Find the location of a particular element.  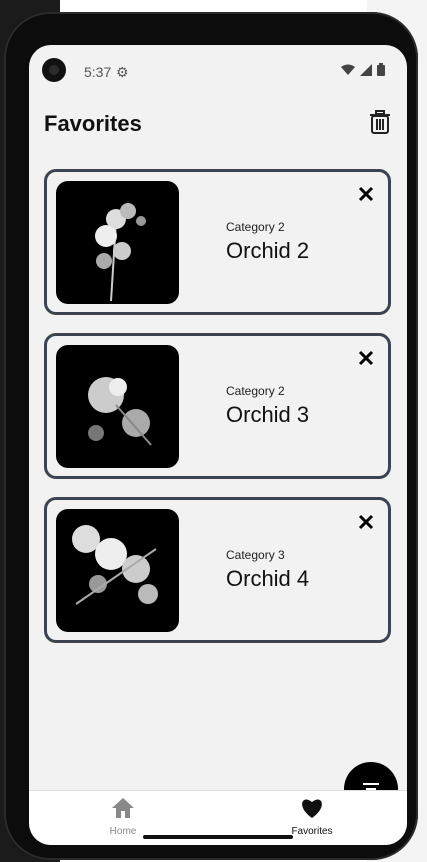

status-bar: 5:37 ⚙ is located at coordinates (218, 71).